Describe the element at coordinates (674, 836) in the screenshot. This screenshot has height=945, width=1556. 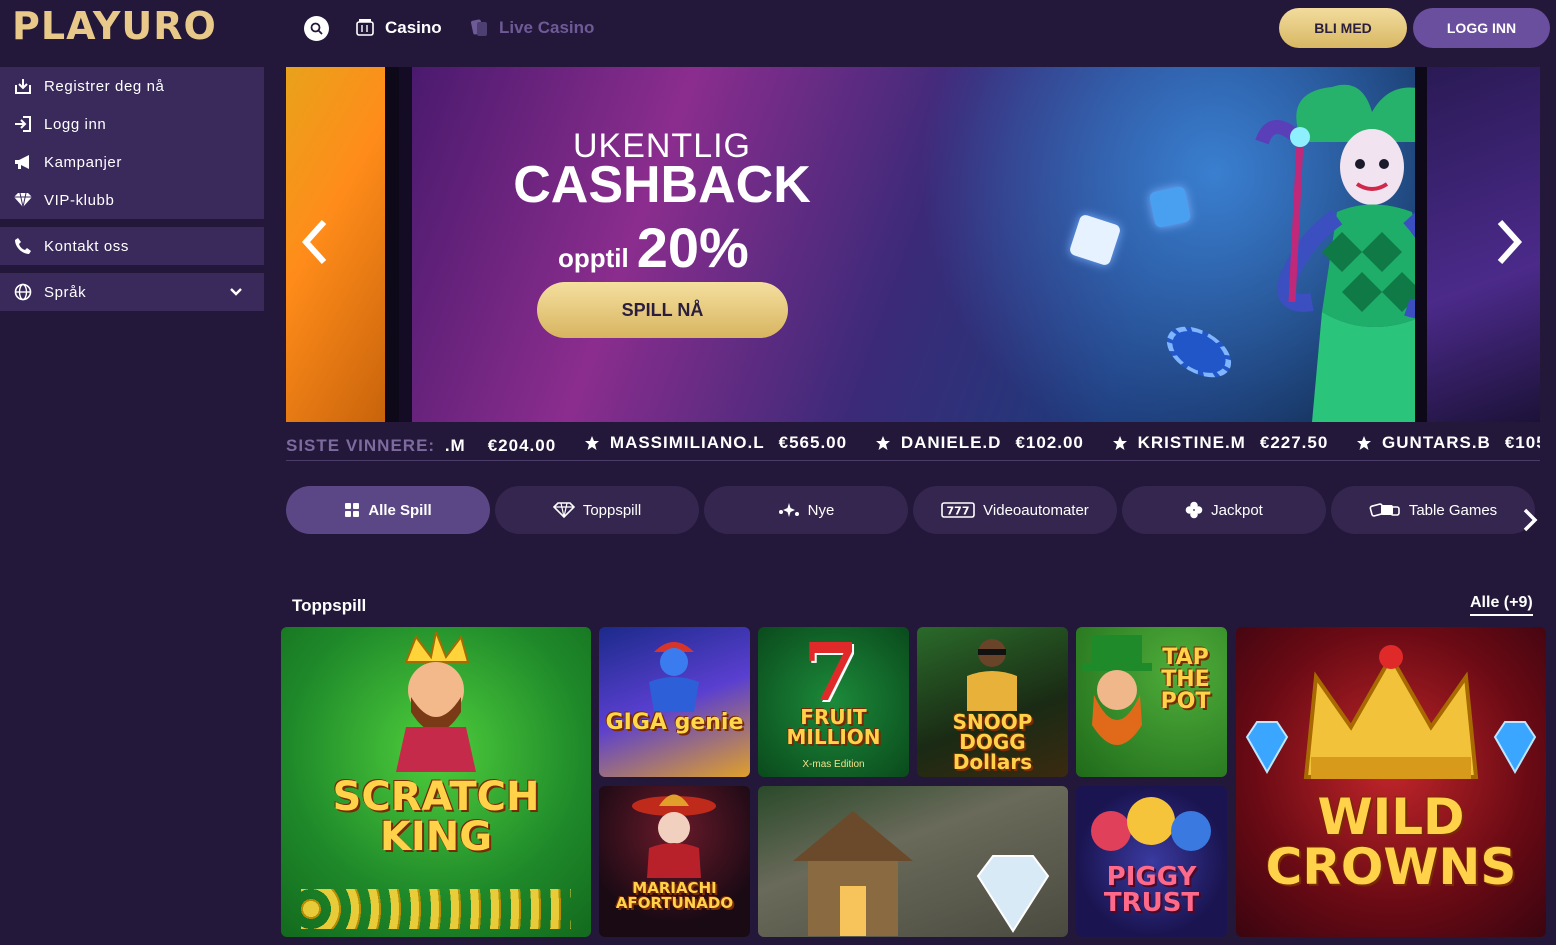
I see `mariachi-character-image` at that location.